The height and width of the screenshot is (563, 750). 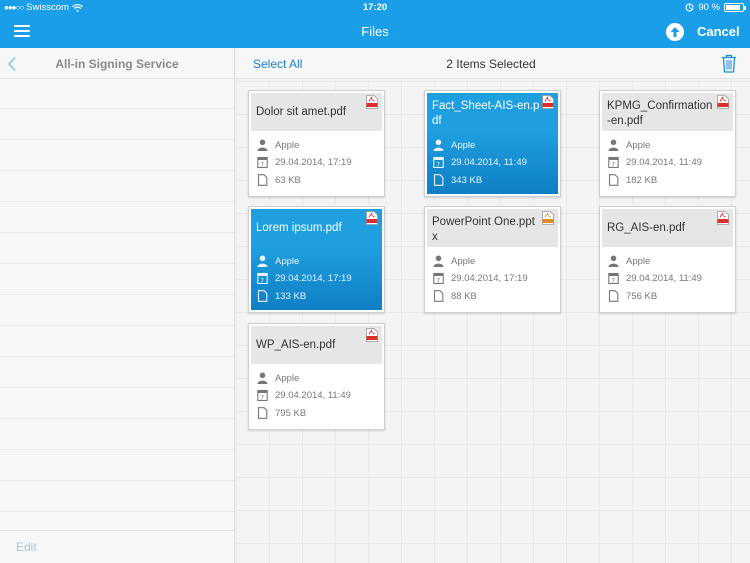 What do you see at coordinates (296, 345) in the screenshot?
I see `file-name: WP_AIS-en.pdf` at bounding box center [296, 345].